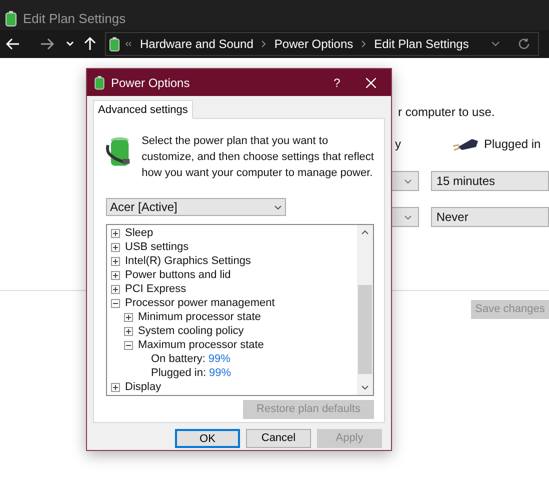  I want to click on plan-dropdown: Acer [Active], so click(196, 207).